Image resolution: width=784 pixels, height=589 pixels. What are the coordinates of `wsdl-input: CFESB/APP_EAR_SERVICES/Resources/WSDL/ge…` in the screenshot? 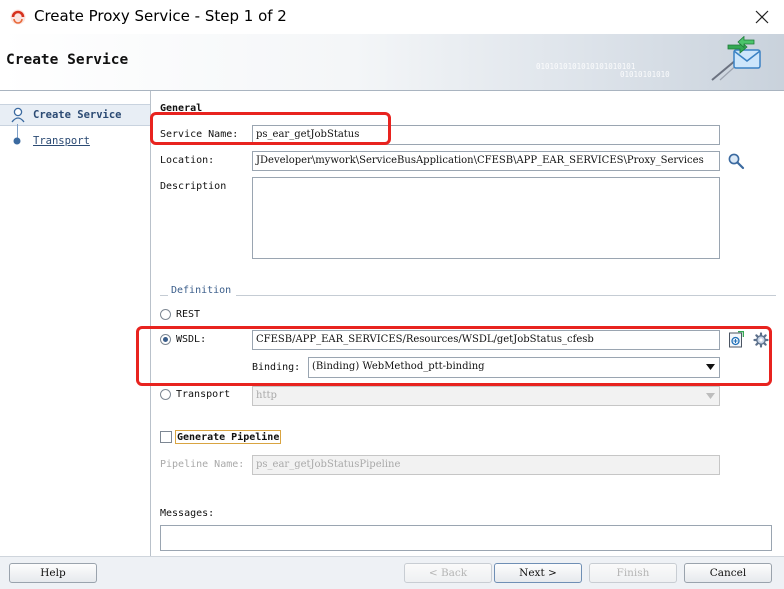 It's located at (486, 340).